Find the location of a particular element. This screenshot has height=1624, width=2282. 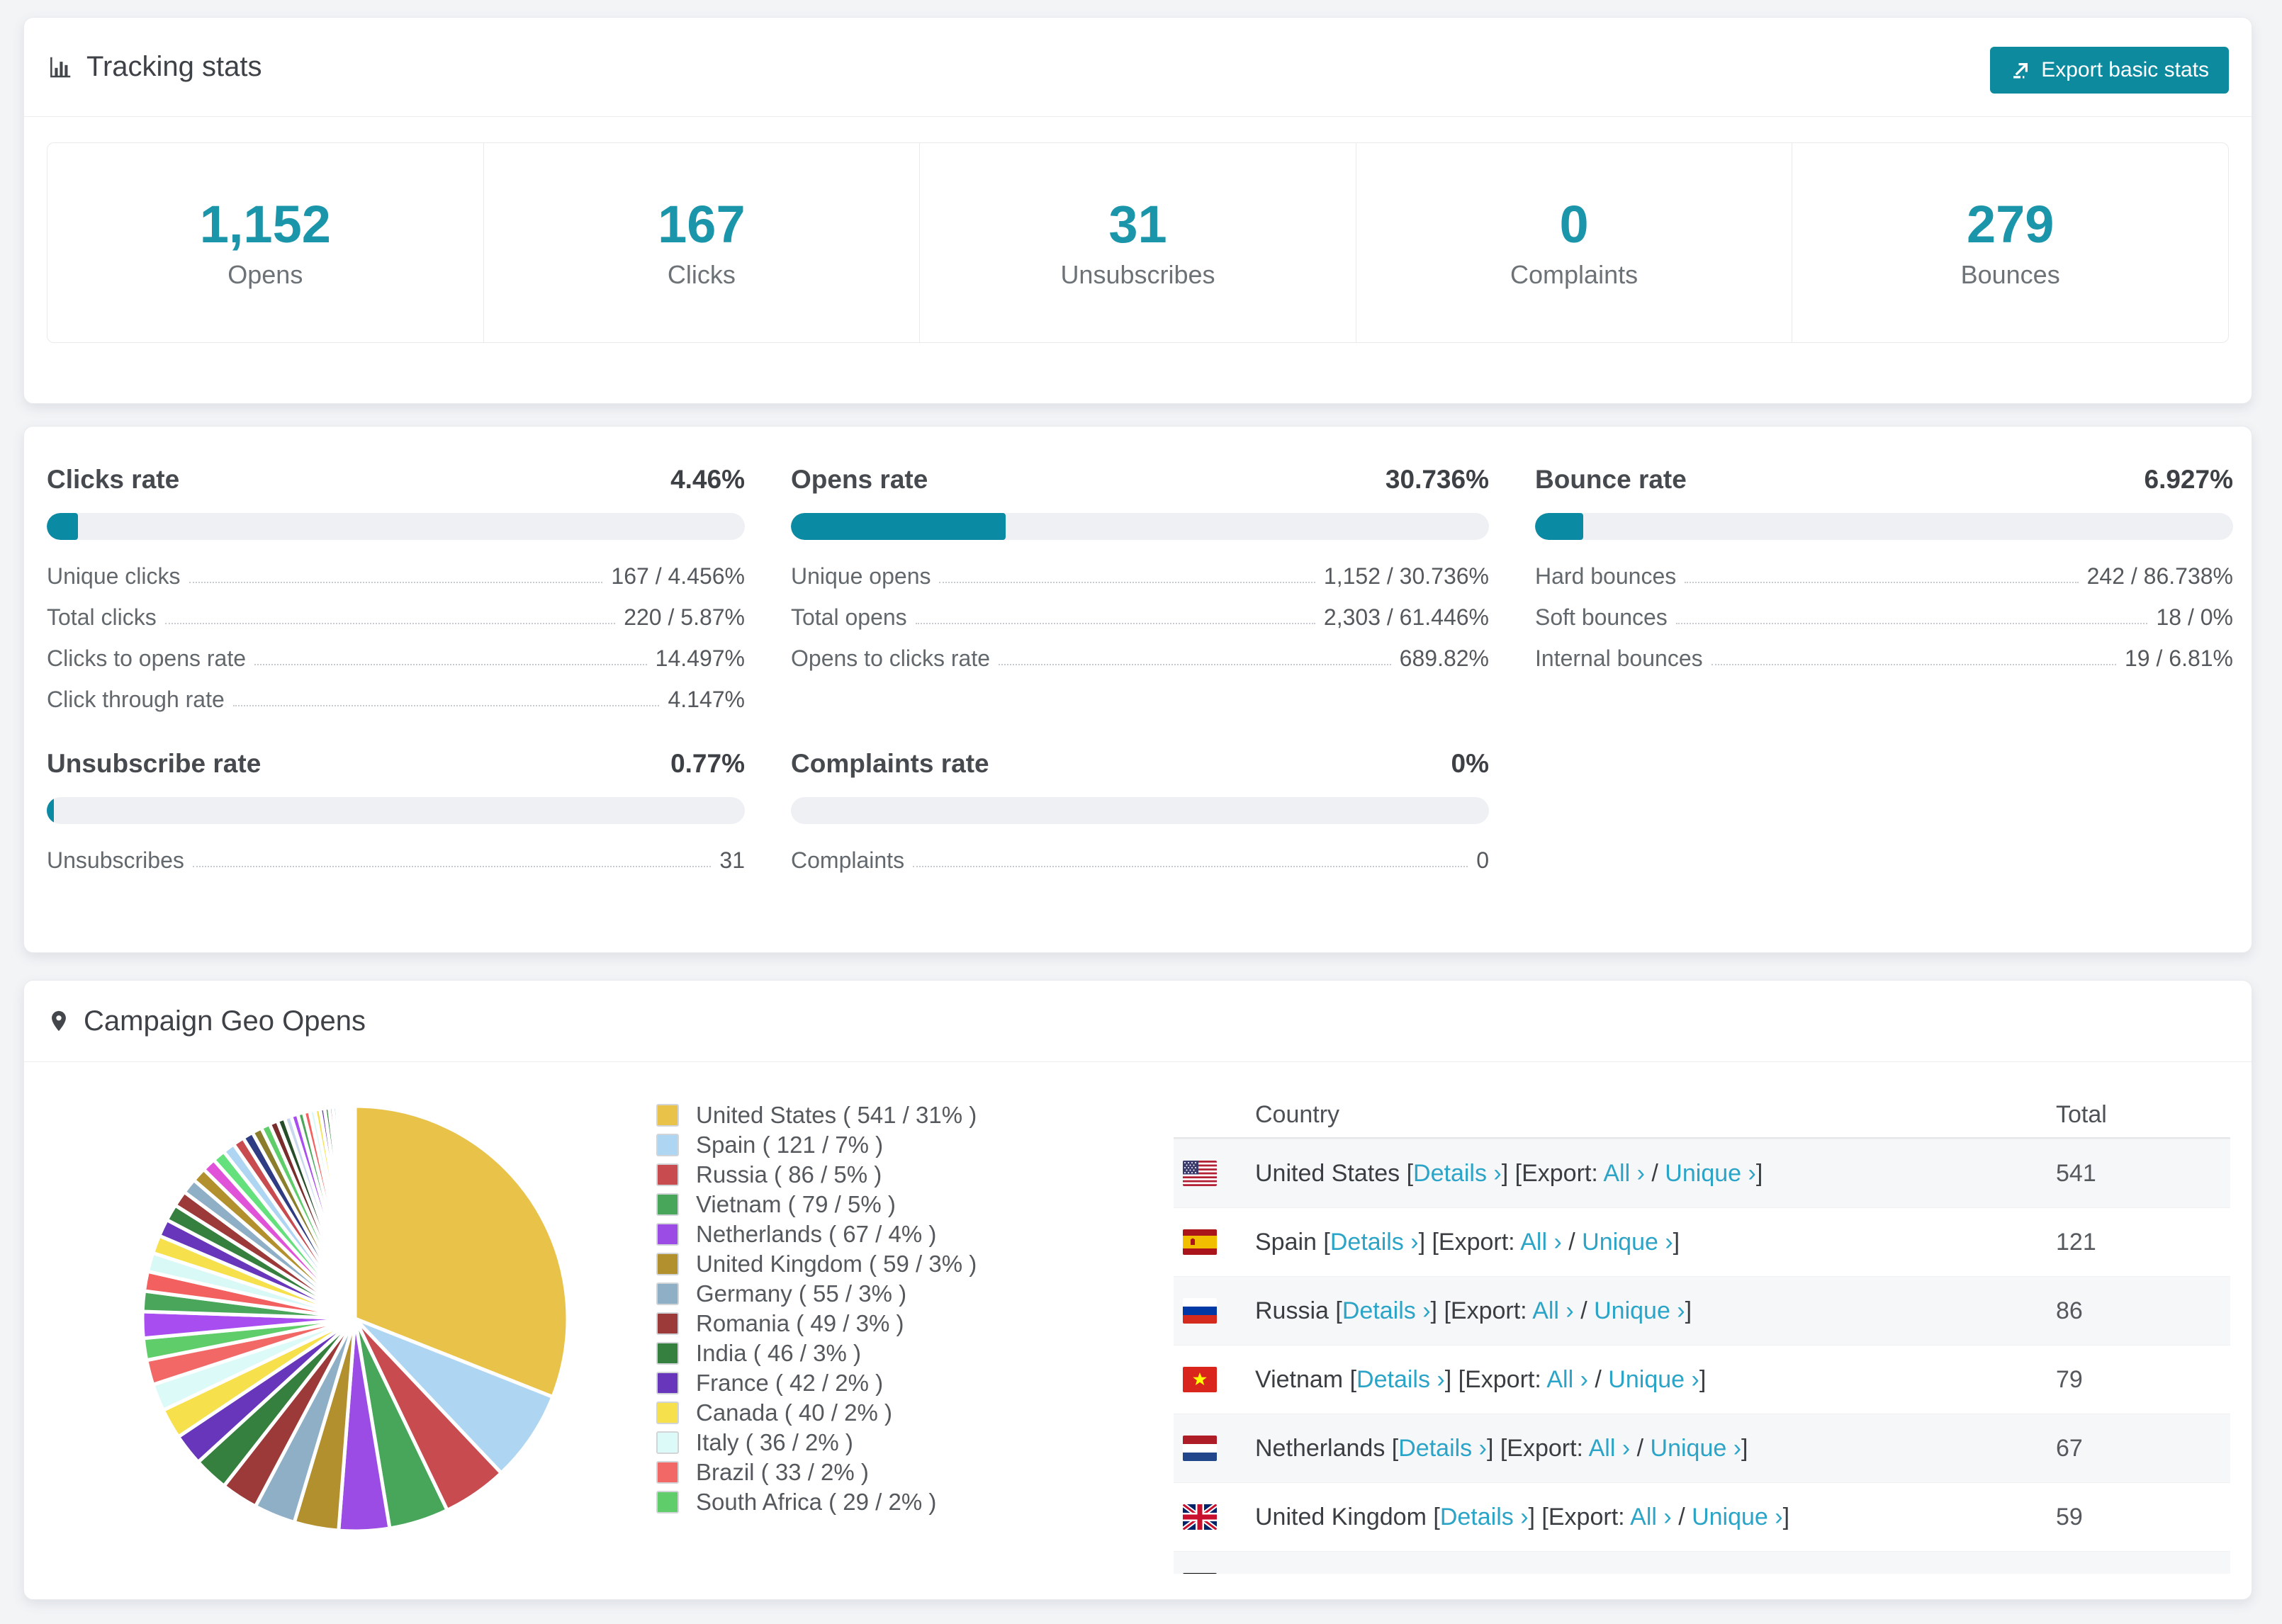

stat-row: Total clicks 220 / 5.87% is located at coordinates (396, 617).